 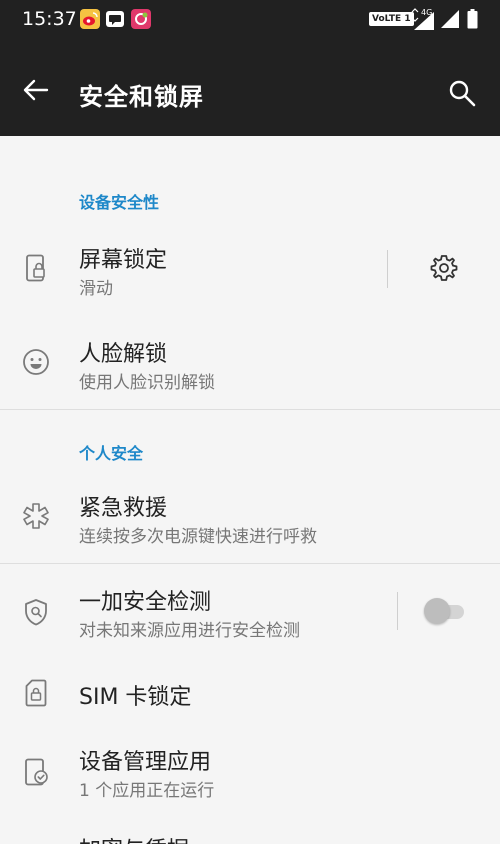 I want to click on face-unlock-item: 人脸解锁 使用人脸识别解锁, so click(x=250, y=367).